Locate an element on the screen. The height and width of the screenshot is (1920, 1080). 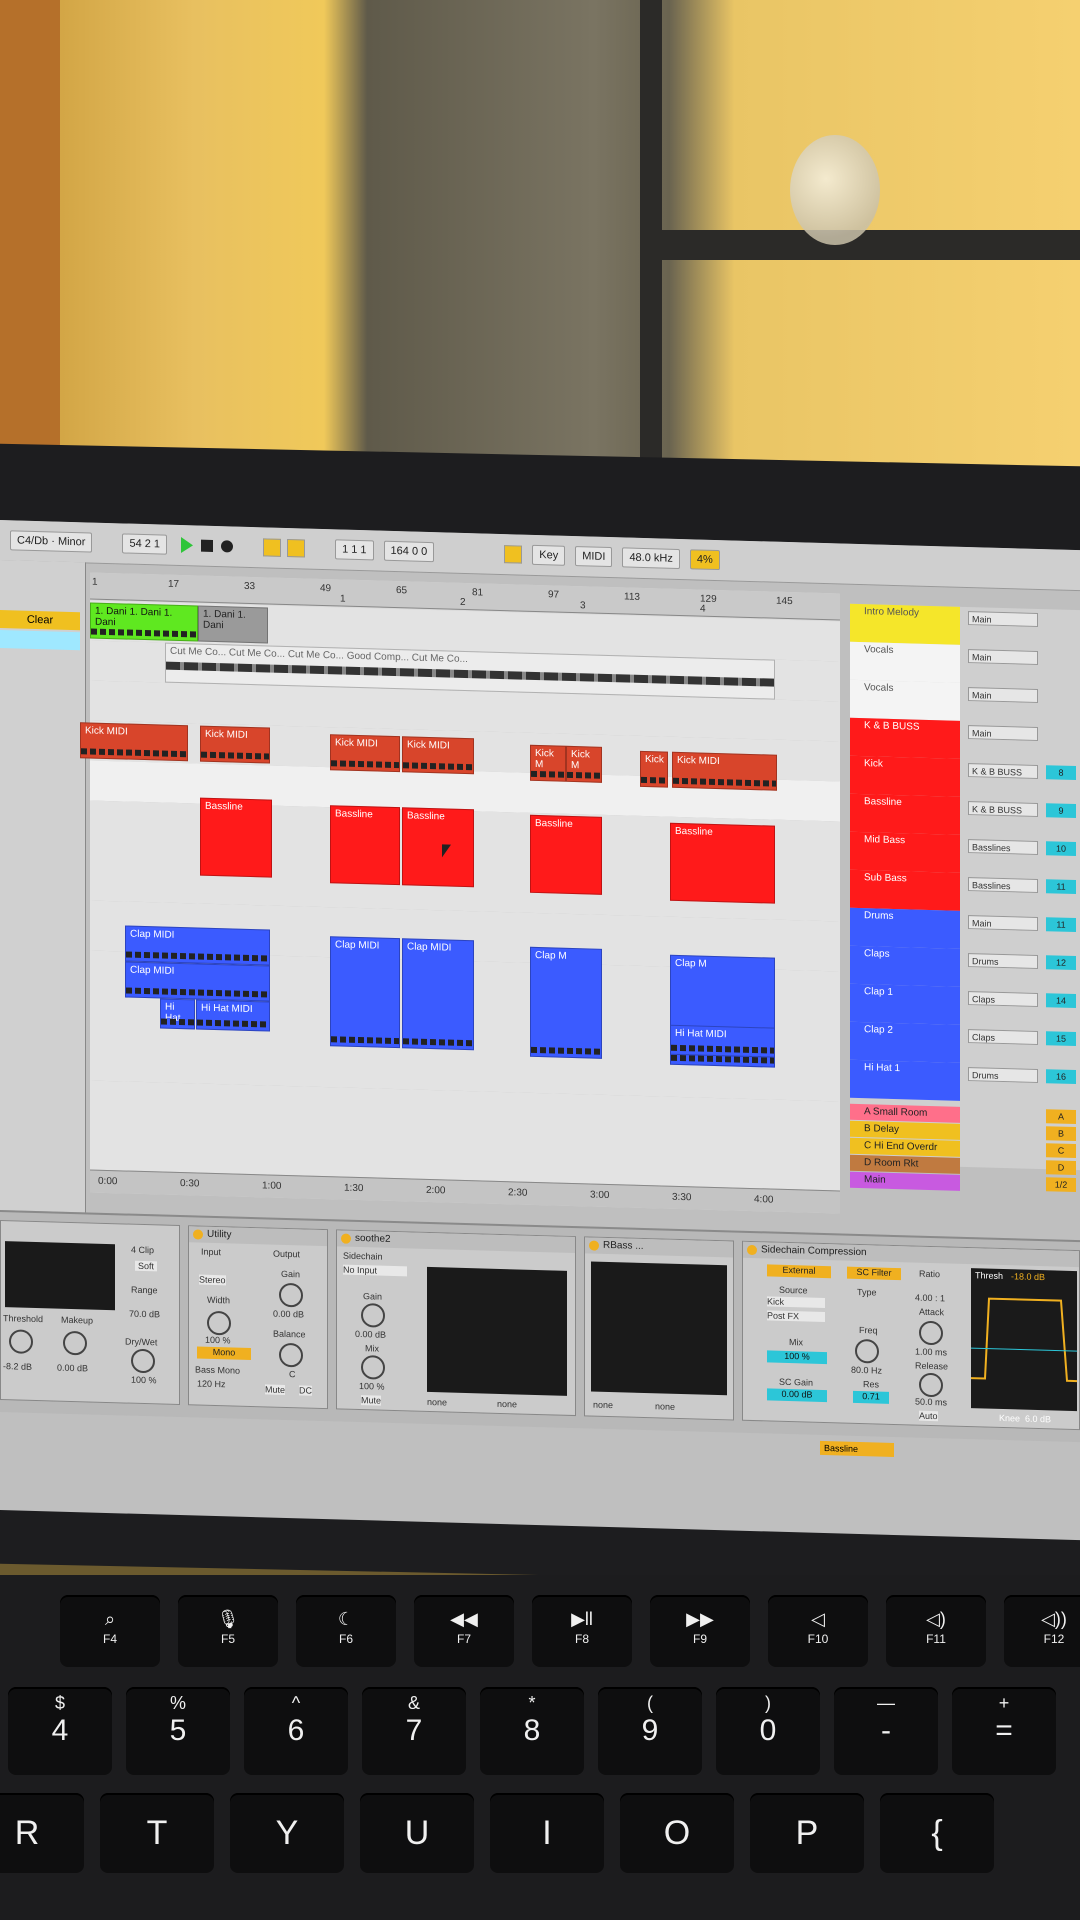
return-track: B Delay is located at coordinates (905, 1130).